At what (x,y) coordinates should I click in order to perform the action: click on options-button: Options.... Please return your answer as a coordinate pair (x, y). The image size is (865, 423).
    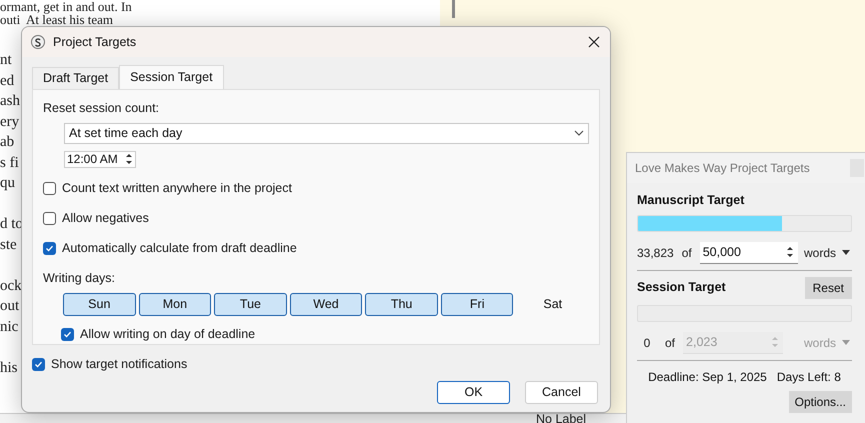
    Looking at the image, I should click on (820, 401).